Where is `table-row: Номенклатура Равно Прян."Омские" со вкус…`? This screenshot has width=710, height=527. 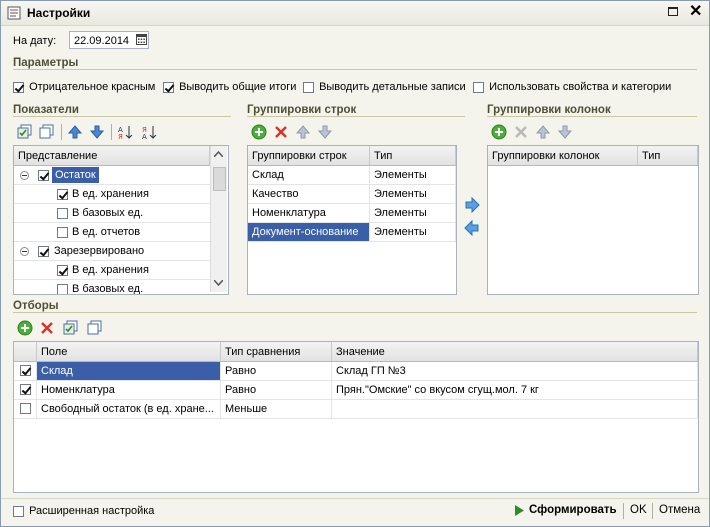
table-row: Номенклатура Равно Прян."Омские" со вкус… is located at coordinates (356, 390).